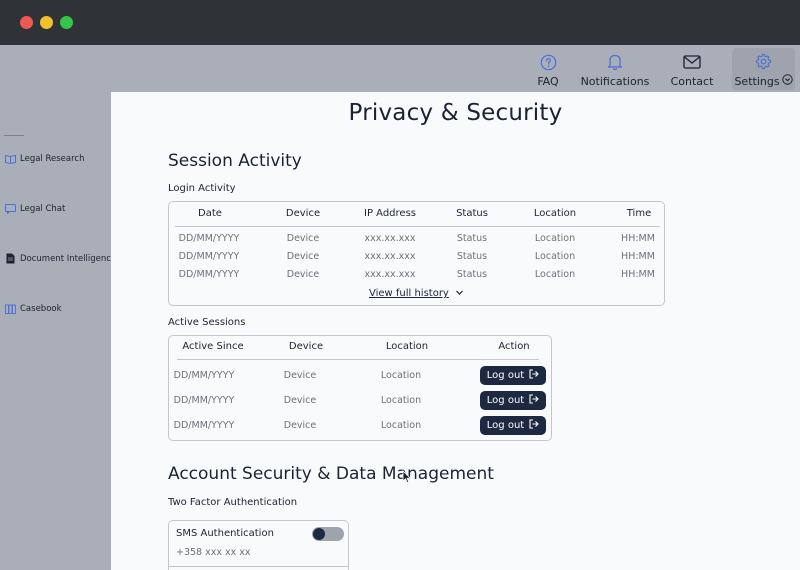 The width and height of the screenshot is (800, 570). I want to click on sms-auth-label: SMS Authentication, so click(225, 533).